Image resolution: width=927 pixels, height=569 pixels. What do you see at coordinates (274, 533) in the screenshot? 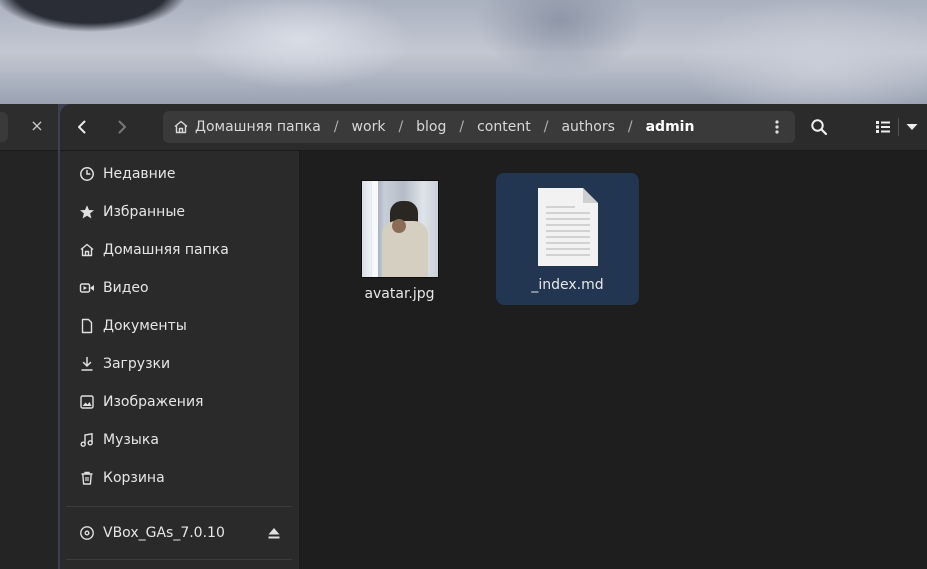
I see `eject-icon` at bounding box center [274, 533].